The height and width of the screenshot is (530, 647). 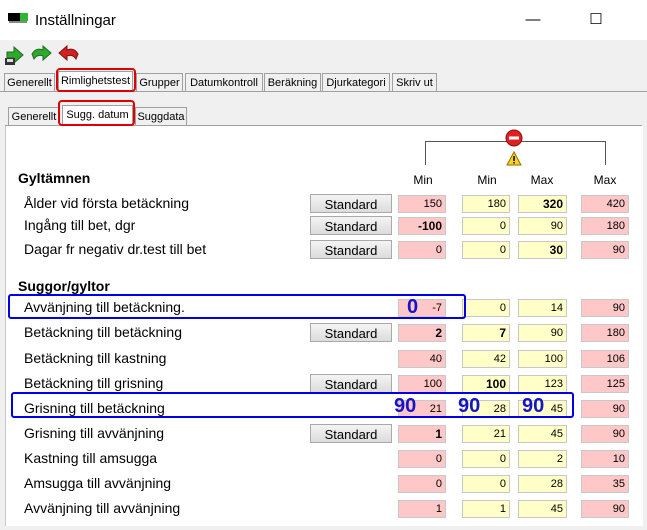 What do you see at coordinates (605, 509) in the screenshot?
I see `value-field-avvanjning-till-avvanjning-max-red: 90` at bounding box center [605, 509].